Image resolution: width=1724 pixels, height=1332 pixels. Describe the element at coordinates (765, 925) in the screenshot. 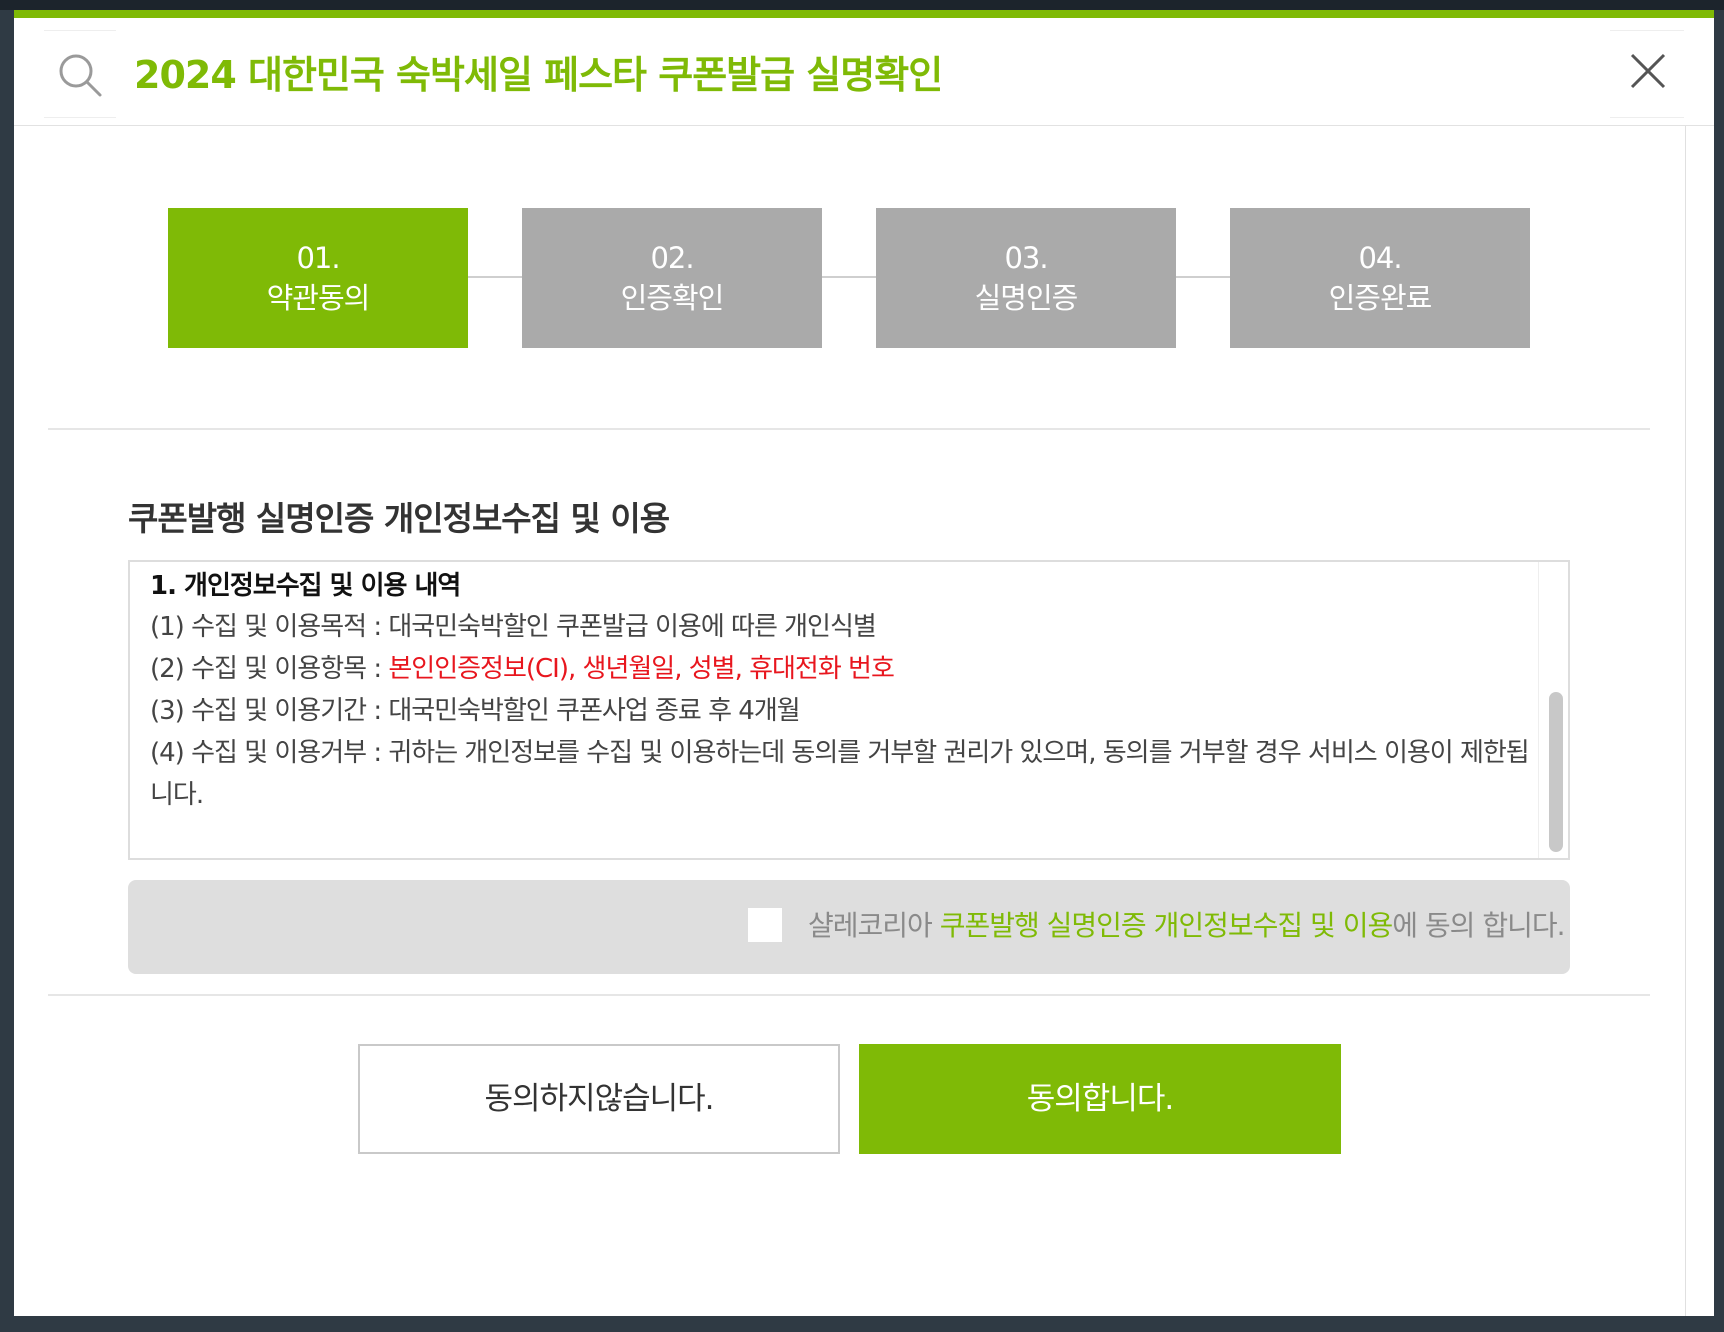

I see `agree-checkbox` at that location.